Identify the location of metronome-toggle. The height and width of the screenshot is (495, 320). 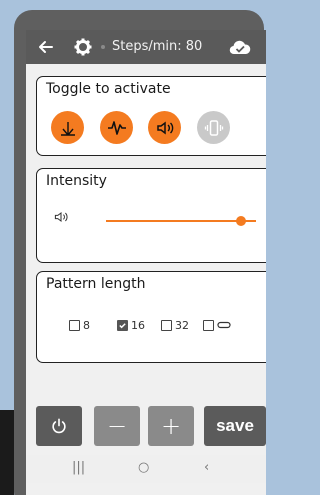
(67, 127).